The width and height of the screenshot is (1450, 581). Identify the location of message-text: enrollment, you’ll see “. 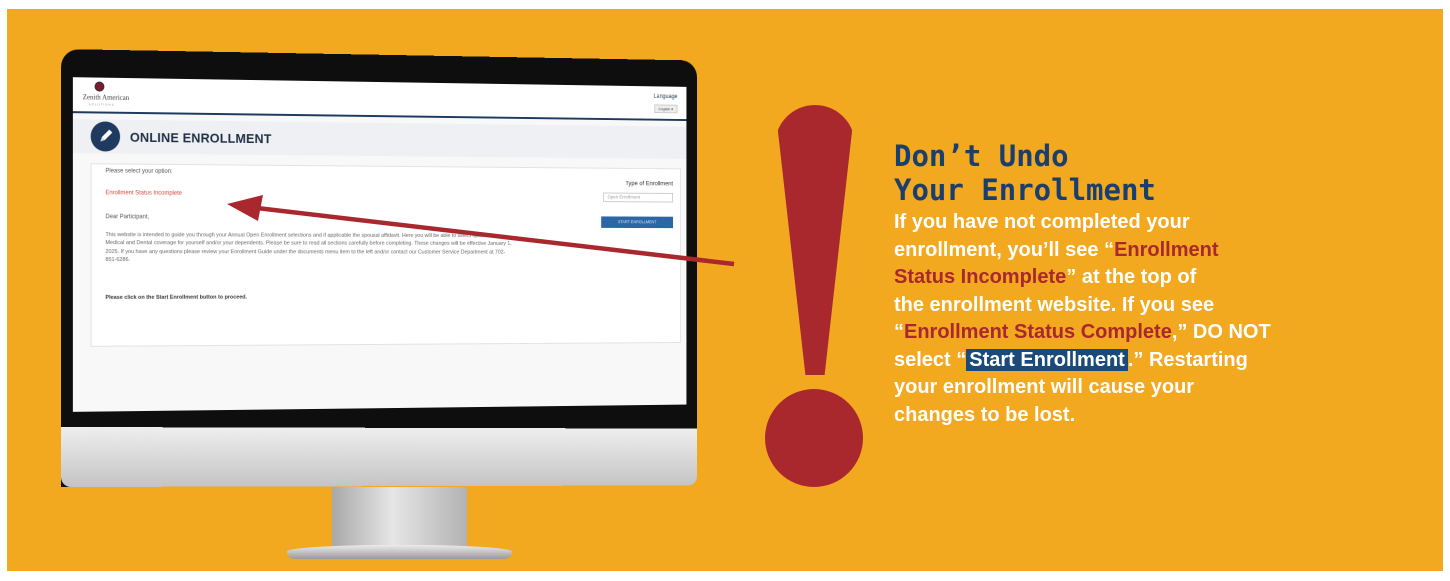
(1004, 249).